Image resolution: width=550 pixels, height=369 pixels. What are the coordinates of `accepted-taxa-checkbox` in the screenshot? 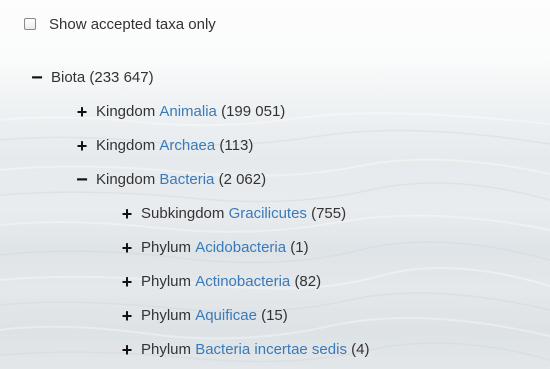 It's located at (30, 24).